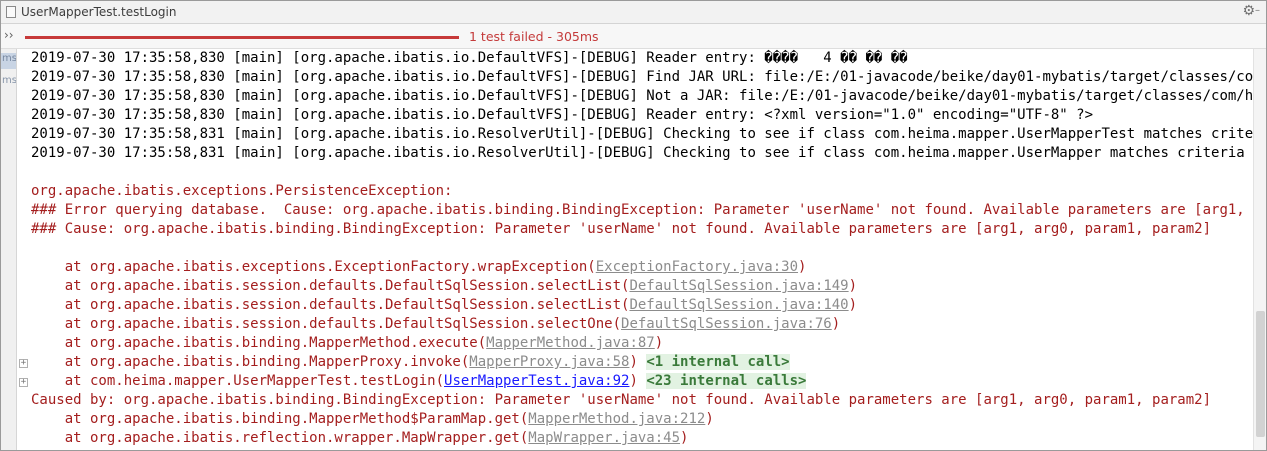 The width and height of the screenshot is (1267, 451). I want to click on left-gutter: ms ms, so click(9, 249).